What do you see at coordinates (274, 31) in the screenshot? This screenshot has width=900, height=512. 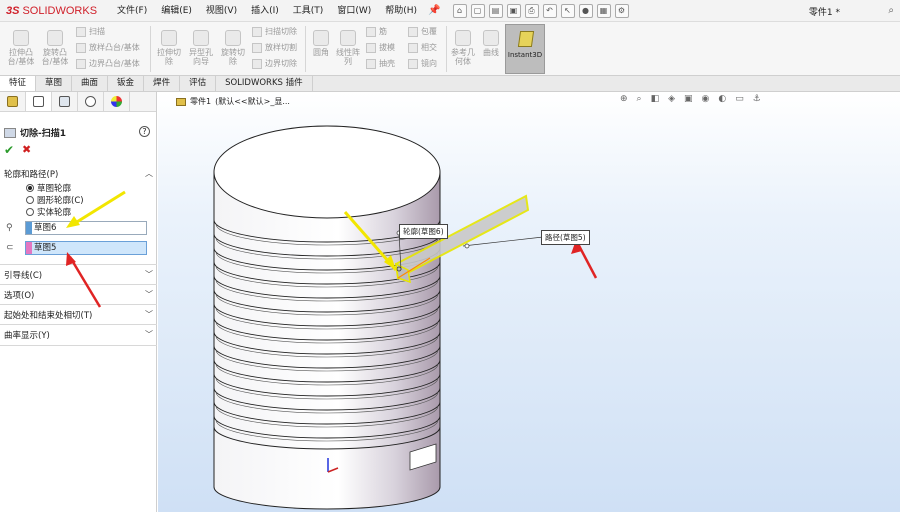 I see `swept-cut-button: 扫描切除` at bounding box center [274, 31].